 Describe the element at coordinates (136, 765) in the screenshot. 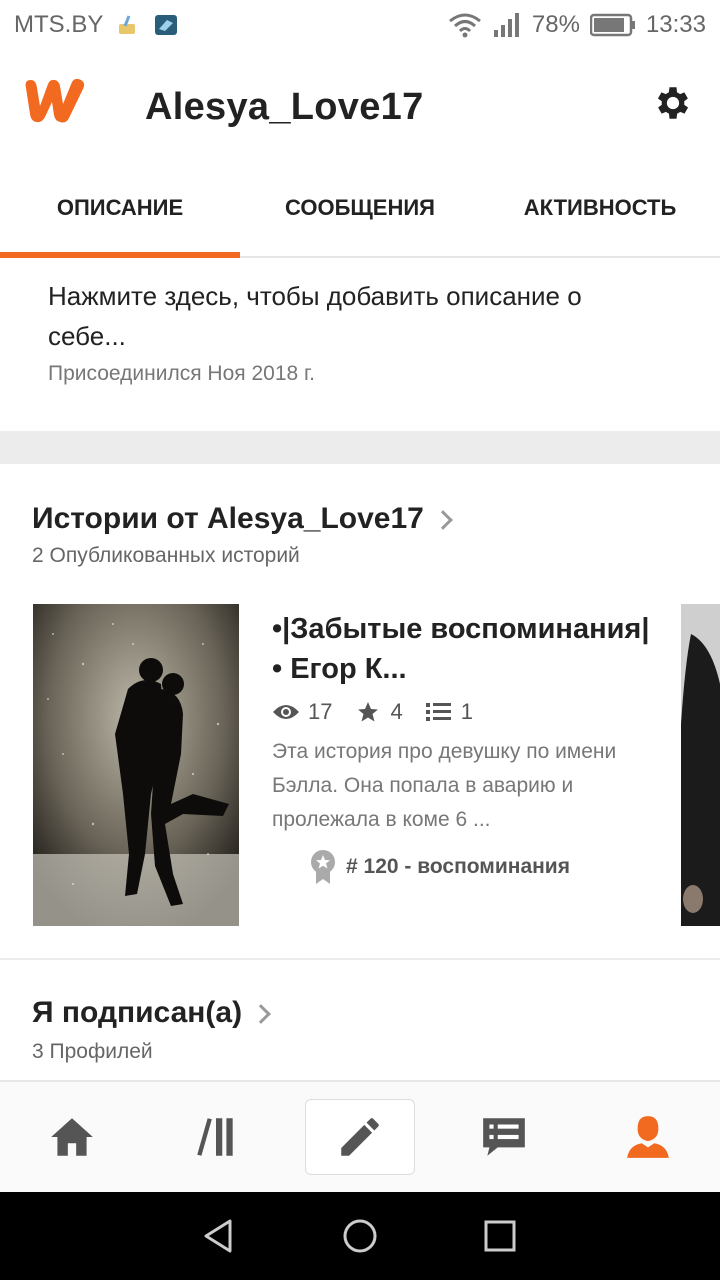

I see `story-cover-image` at that location.